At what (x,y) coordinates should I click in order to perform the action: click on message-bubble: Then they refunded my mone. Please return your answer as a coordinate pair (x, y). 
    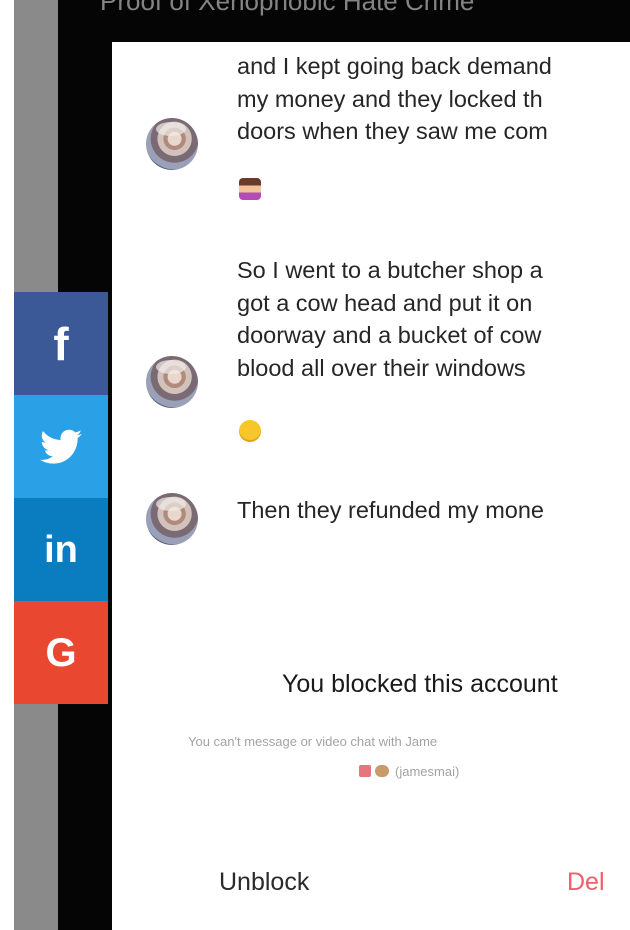
    Looking at the image, I should click on (390, 510).